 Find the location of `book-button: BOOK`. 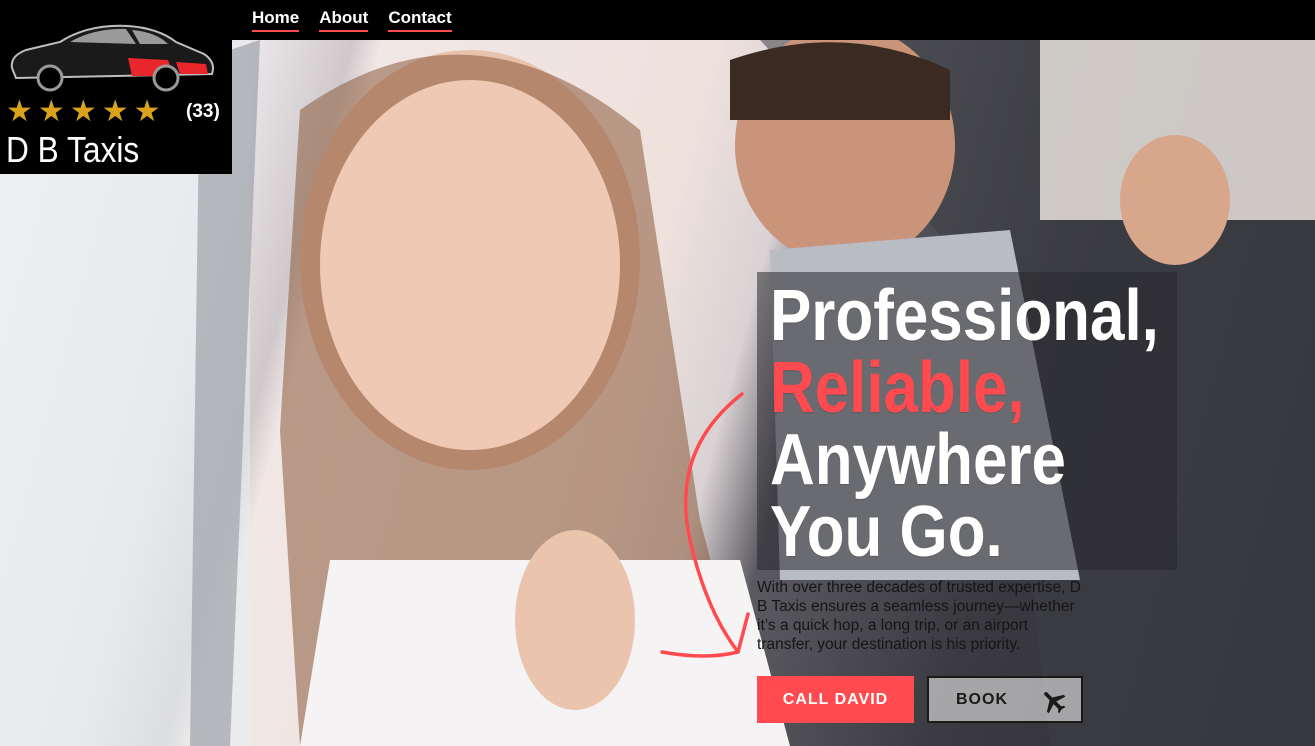

book-button: BOOK is located at coordinates (1005, 699).